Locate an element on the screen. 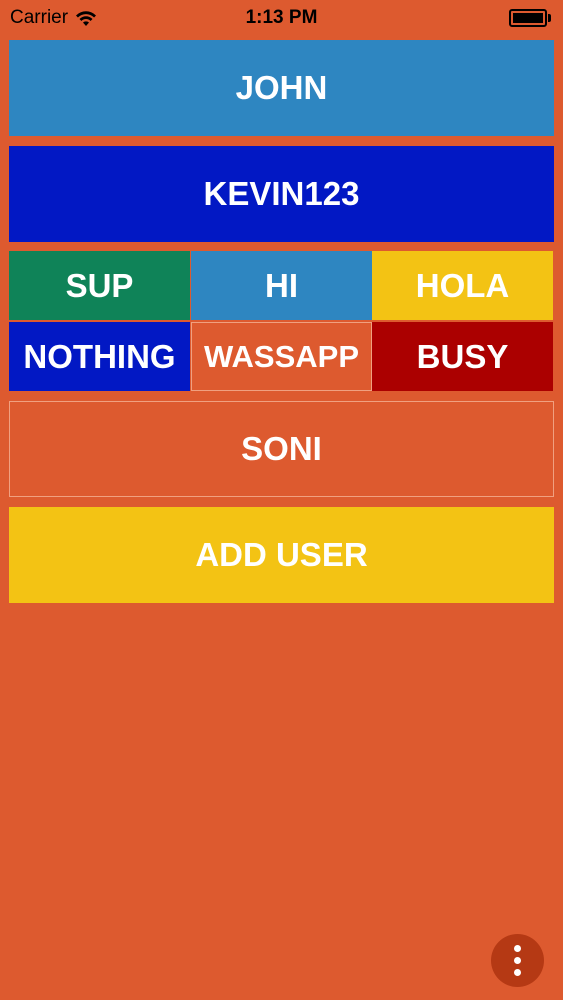  battery-icon is located at coordinates (530, 18).